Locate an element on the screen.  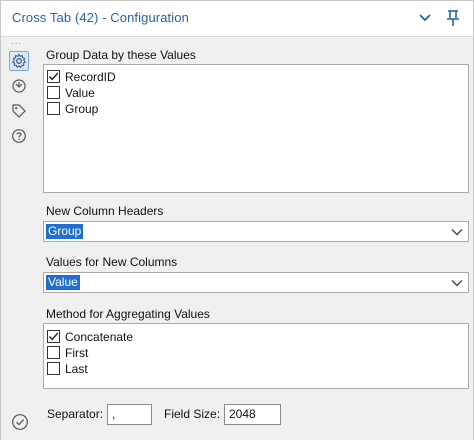
column-headers-select: Group is located at coordinates (256, 231).